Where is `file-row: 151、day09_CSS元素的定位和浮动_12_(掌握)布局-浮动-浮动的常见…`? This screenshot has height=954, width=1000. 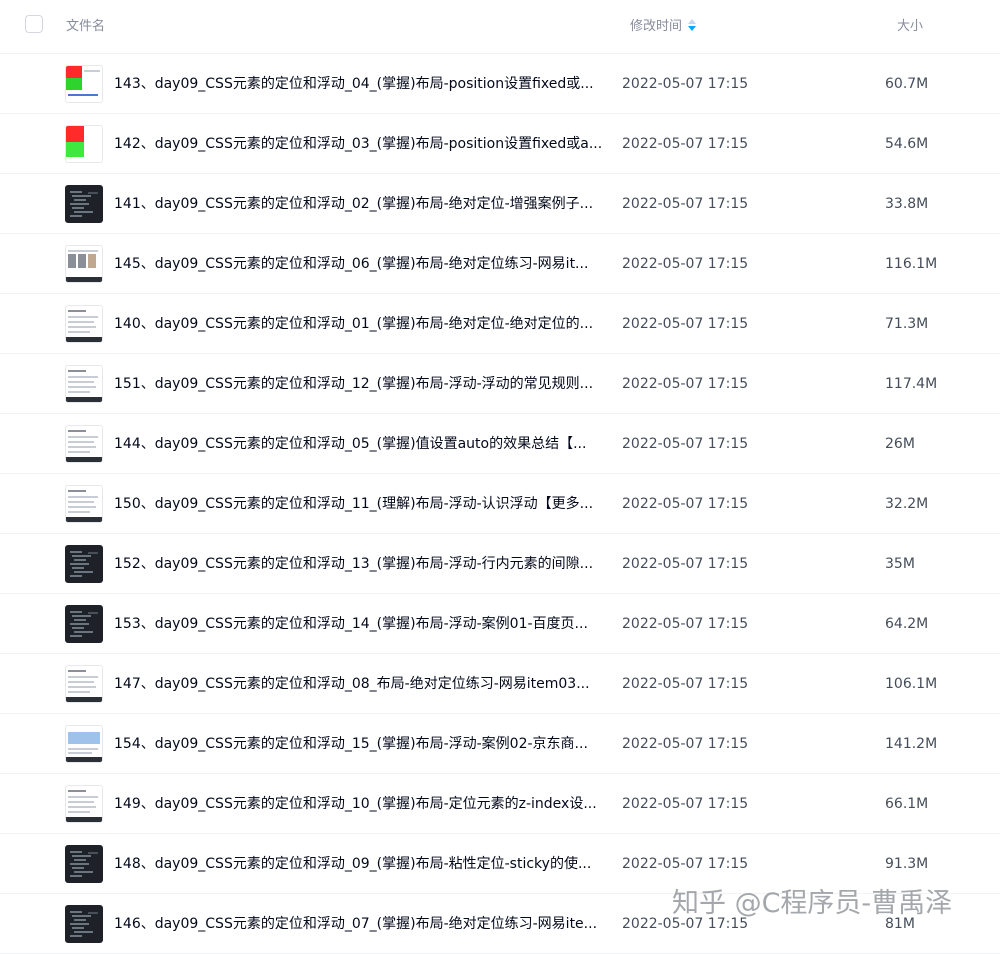 file-row: 151、day09_CSS元素的定位和浮动_12_(掌握)布局-浮动-浮动的常见… is located at coordinates (500, 384).